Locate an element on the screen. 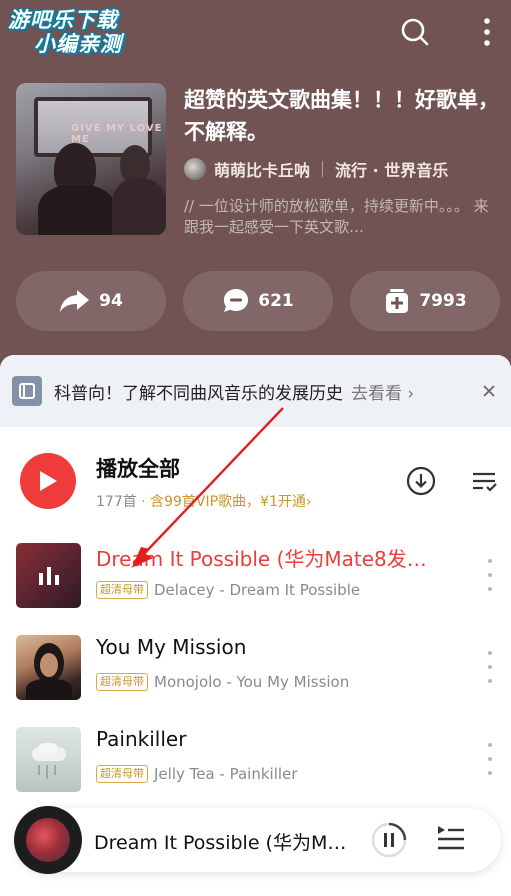 This screenshot has width=511, height=896. song-artist: Delacey - Dream It Possible is located at coordinates (257, 590).